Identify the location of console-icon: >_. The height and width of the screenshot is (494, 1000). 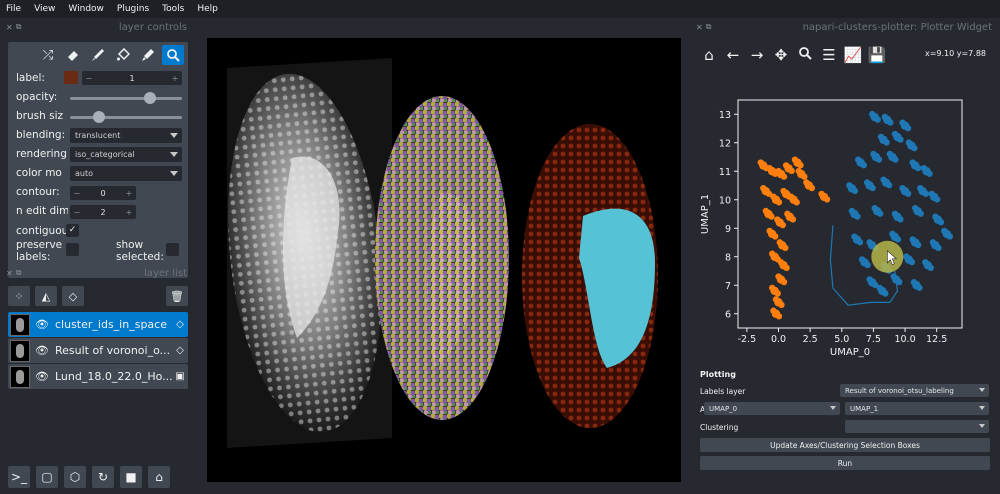
(19, 477).